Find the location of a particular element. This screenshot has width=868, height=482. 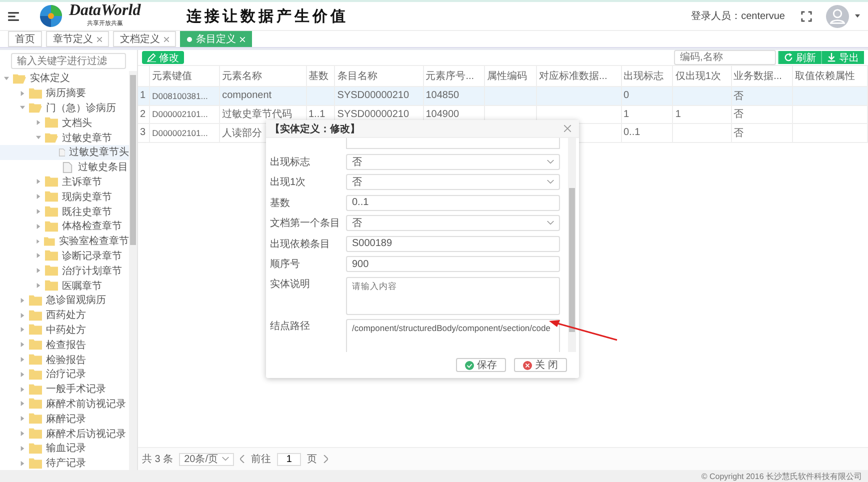

next-page-icon is located at coordinates (325, 459).